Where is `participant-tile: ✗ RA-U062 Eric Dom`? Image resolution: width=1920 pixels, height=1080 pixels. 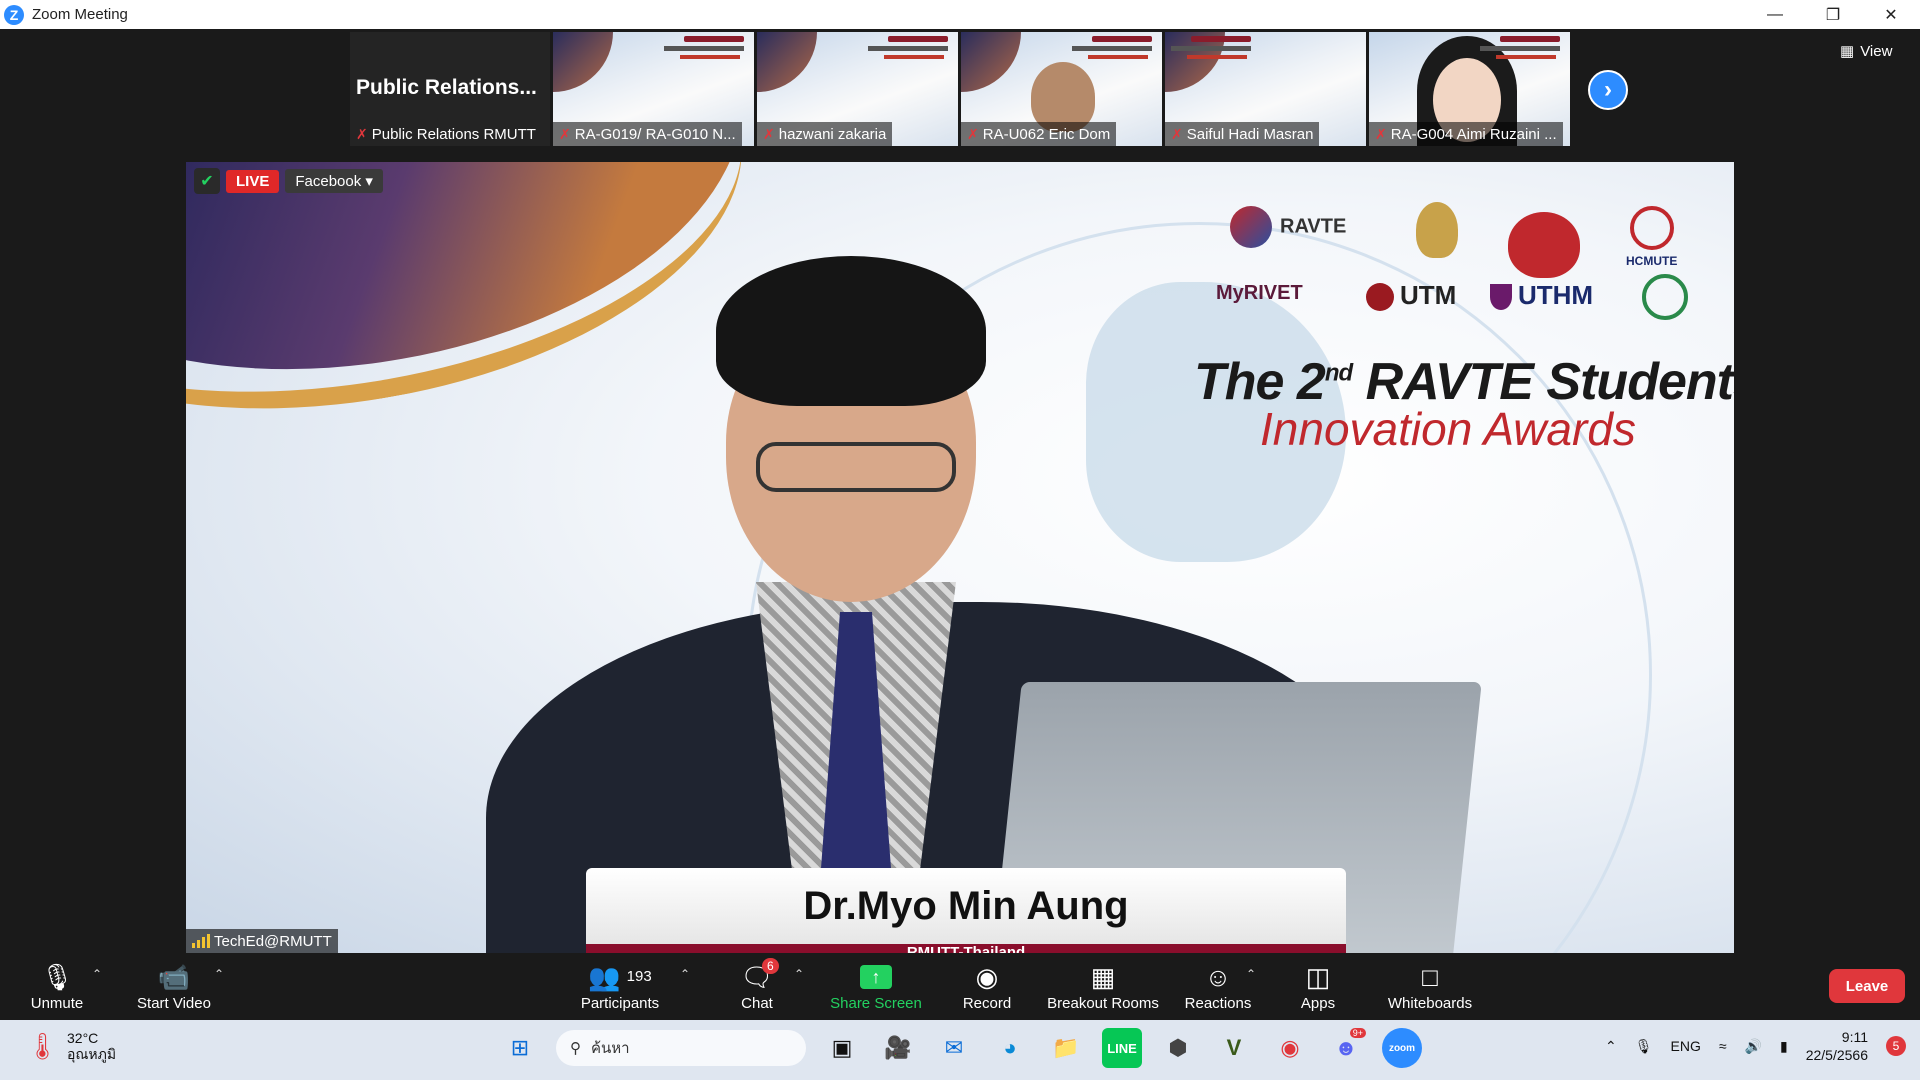 participant-tile: ✗ RA-U062 Eric Dom is located at coordinates (1061, 89).